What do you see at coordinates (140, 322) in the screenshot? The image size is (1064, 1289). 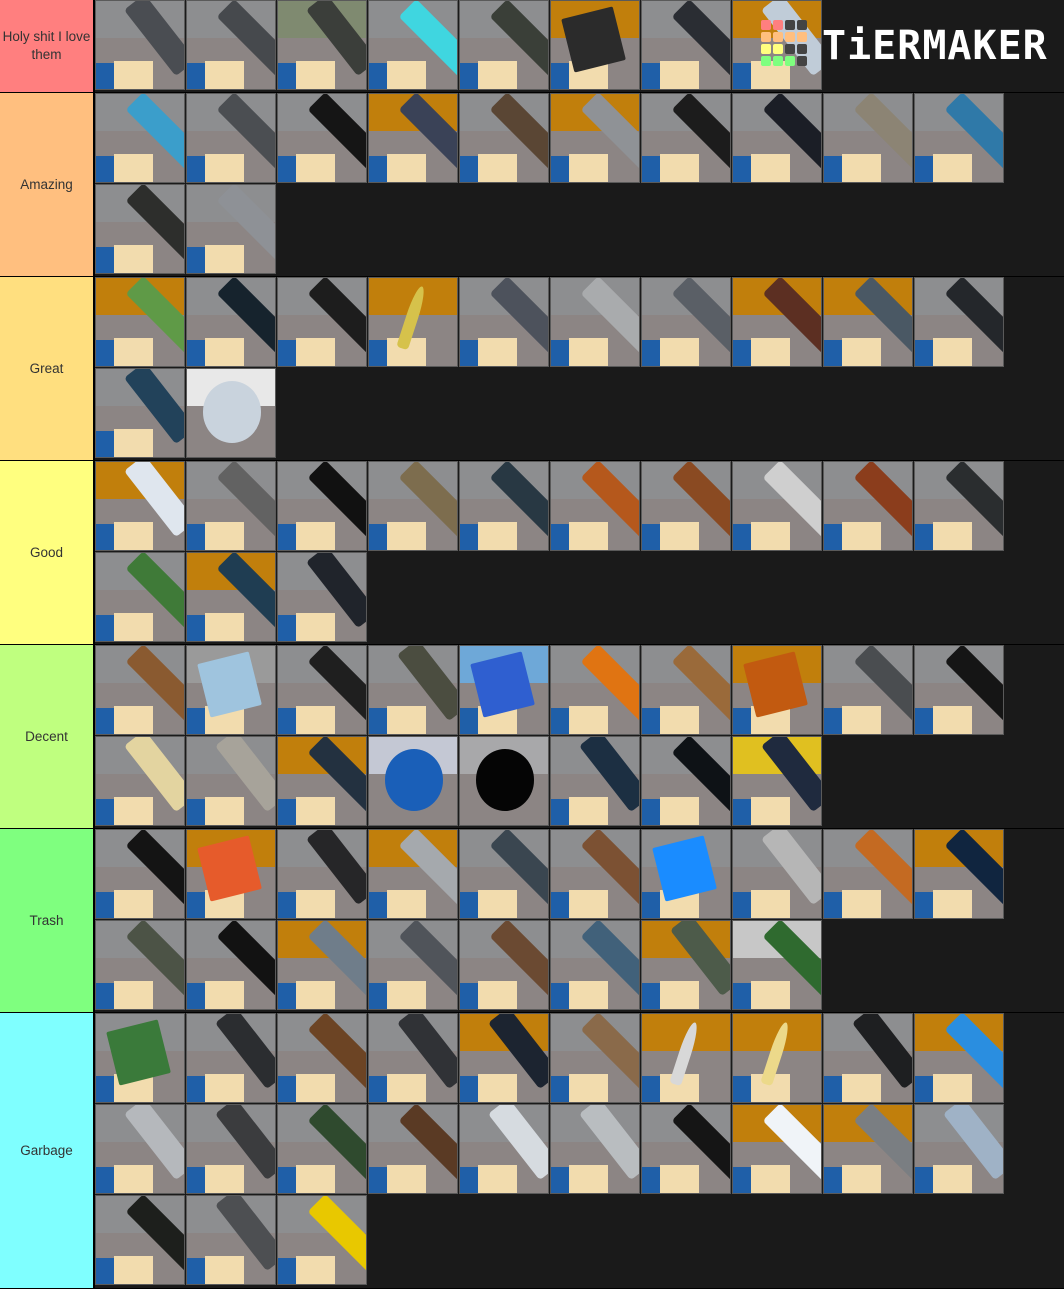 I see `tier-item-sniper-green` at bounding box center [140, 322].